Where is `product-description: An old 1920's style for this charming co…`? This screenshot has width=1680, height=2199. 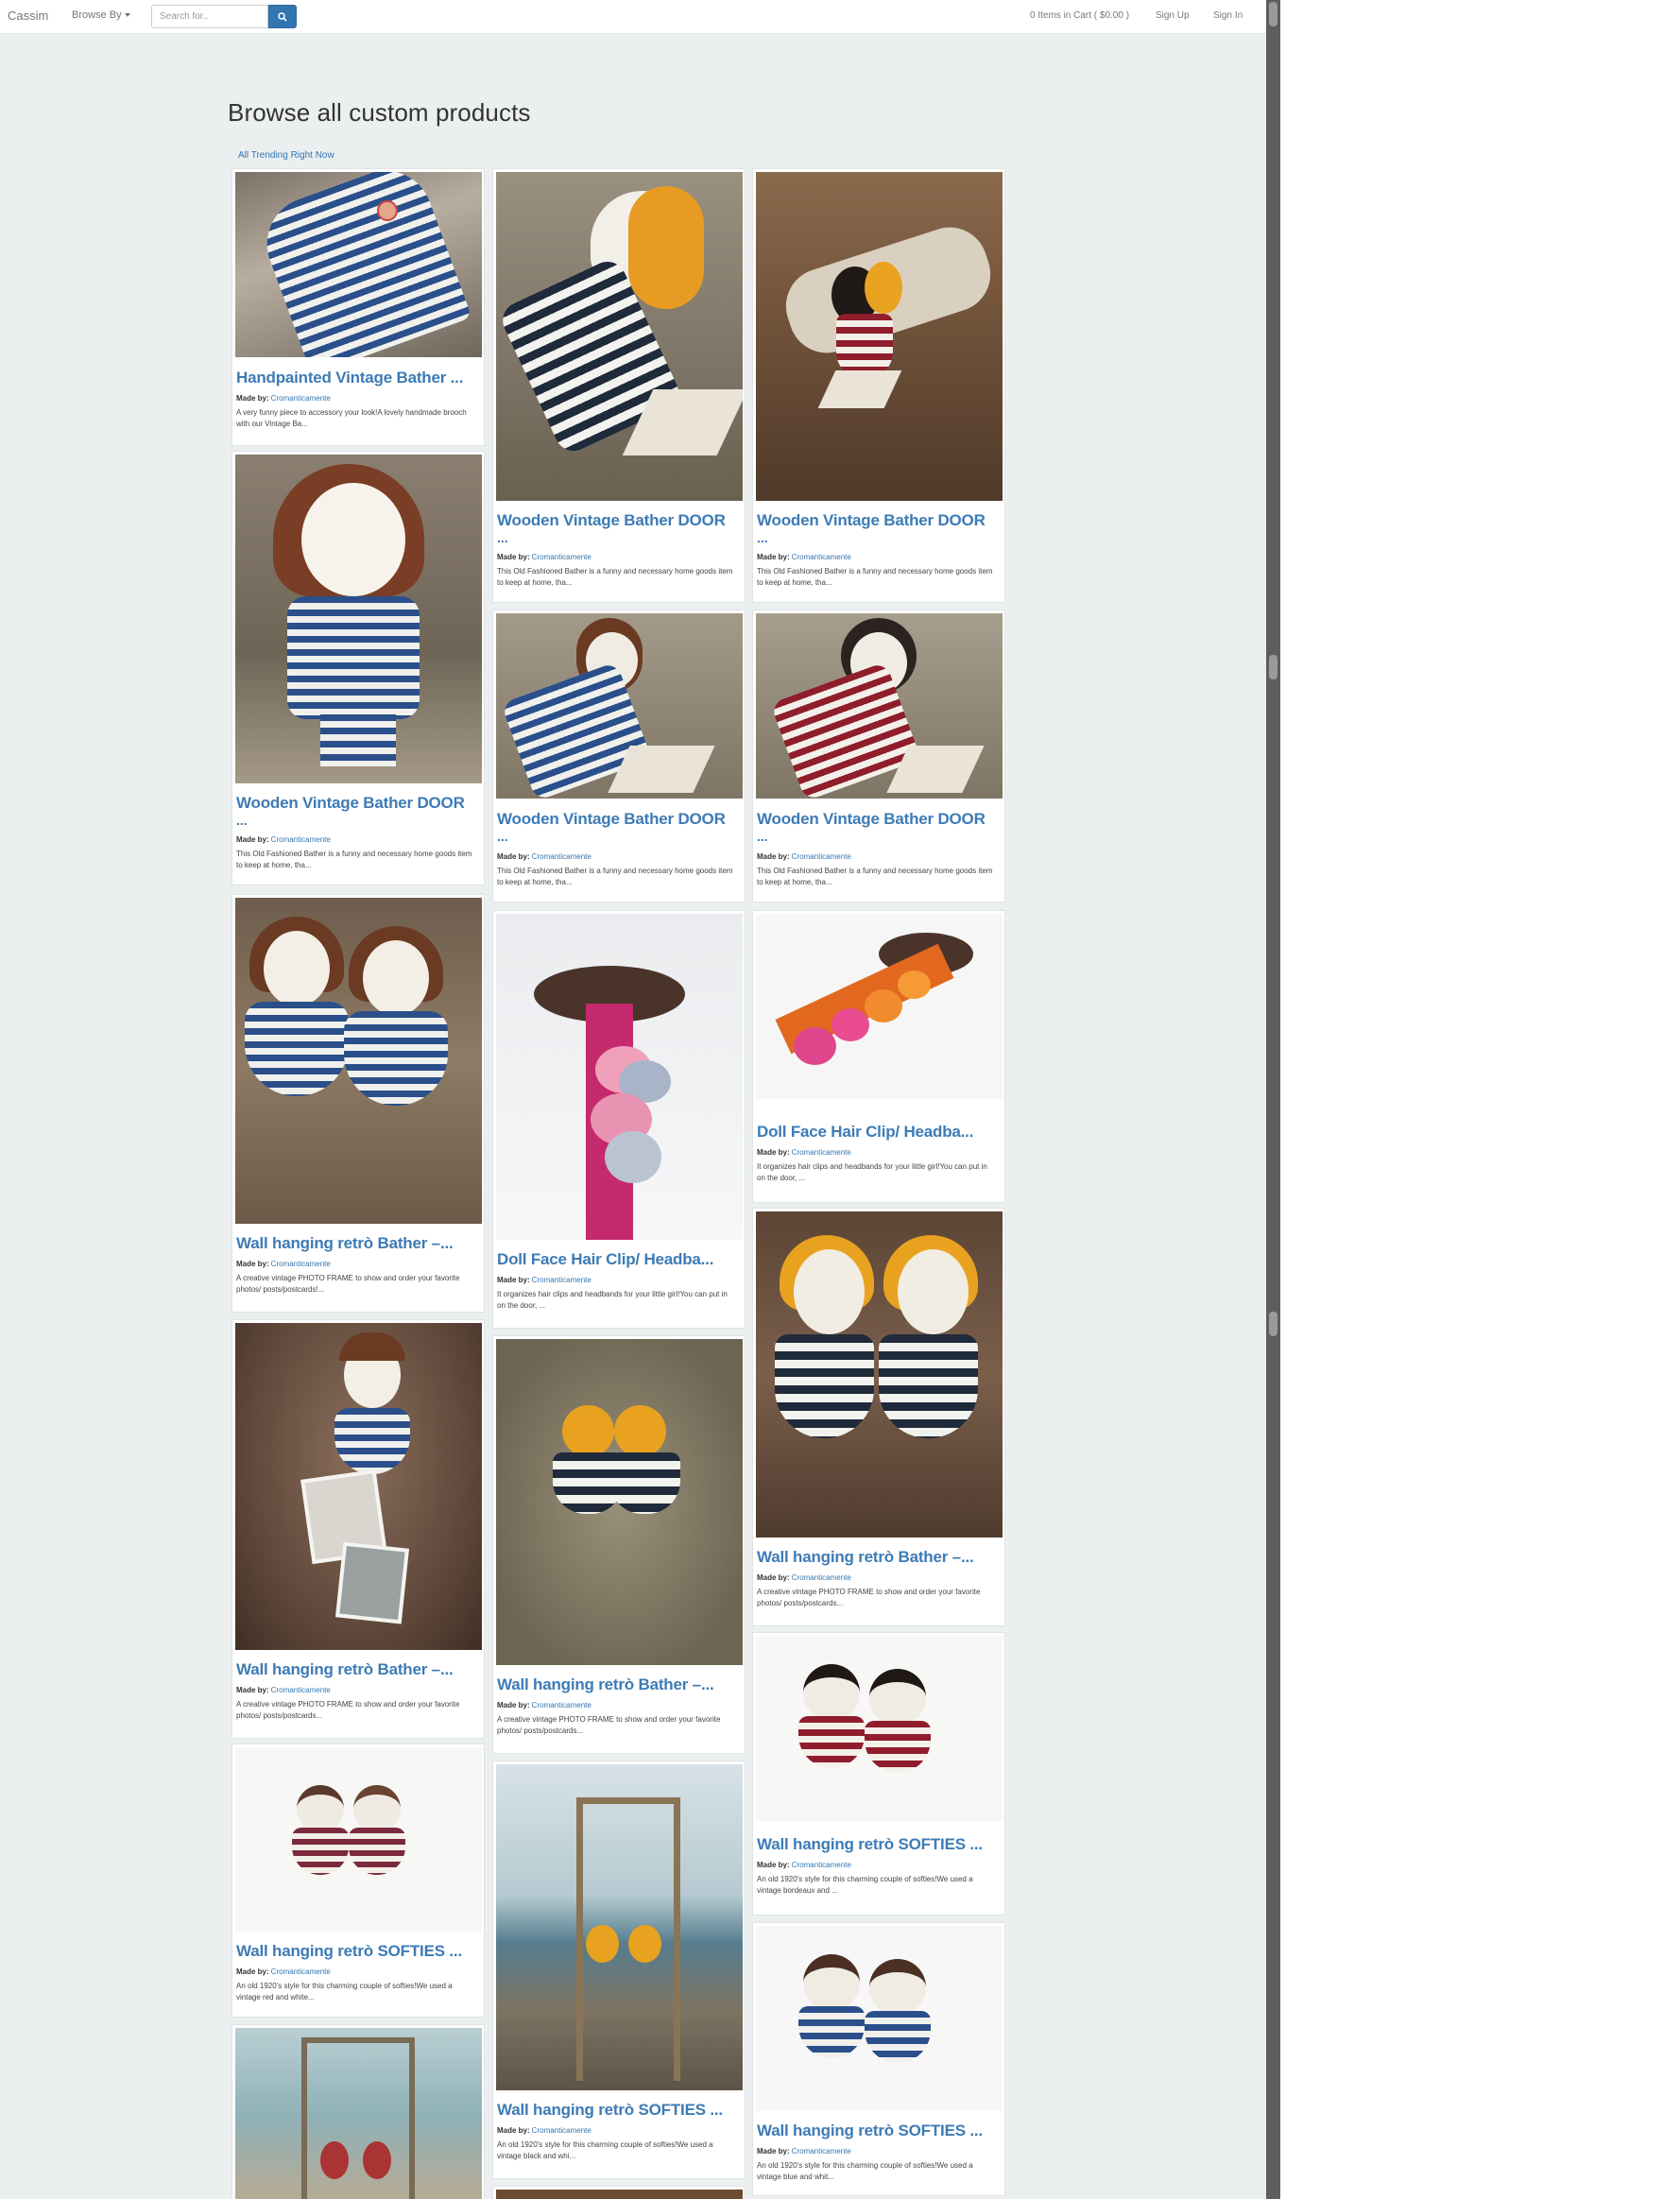 product-description: An old 1920's style for this charming co… is located at coordinates (865, 1885).